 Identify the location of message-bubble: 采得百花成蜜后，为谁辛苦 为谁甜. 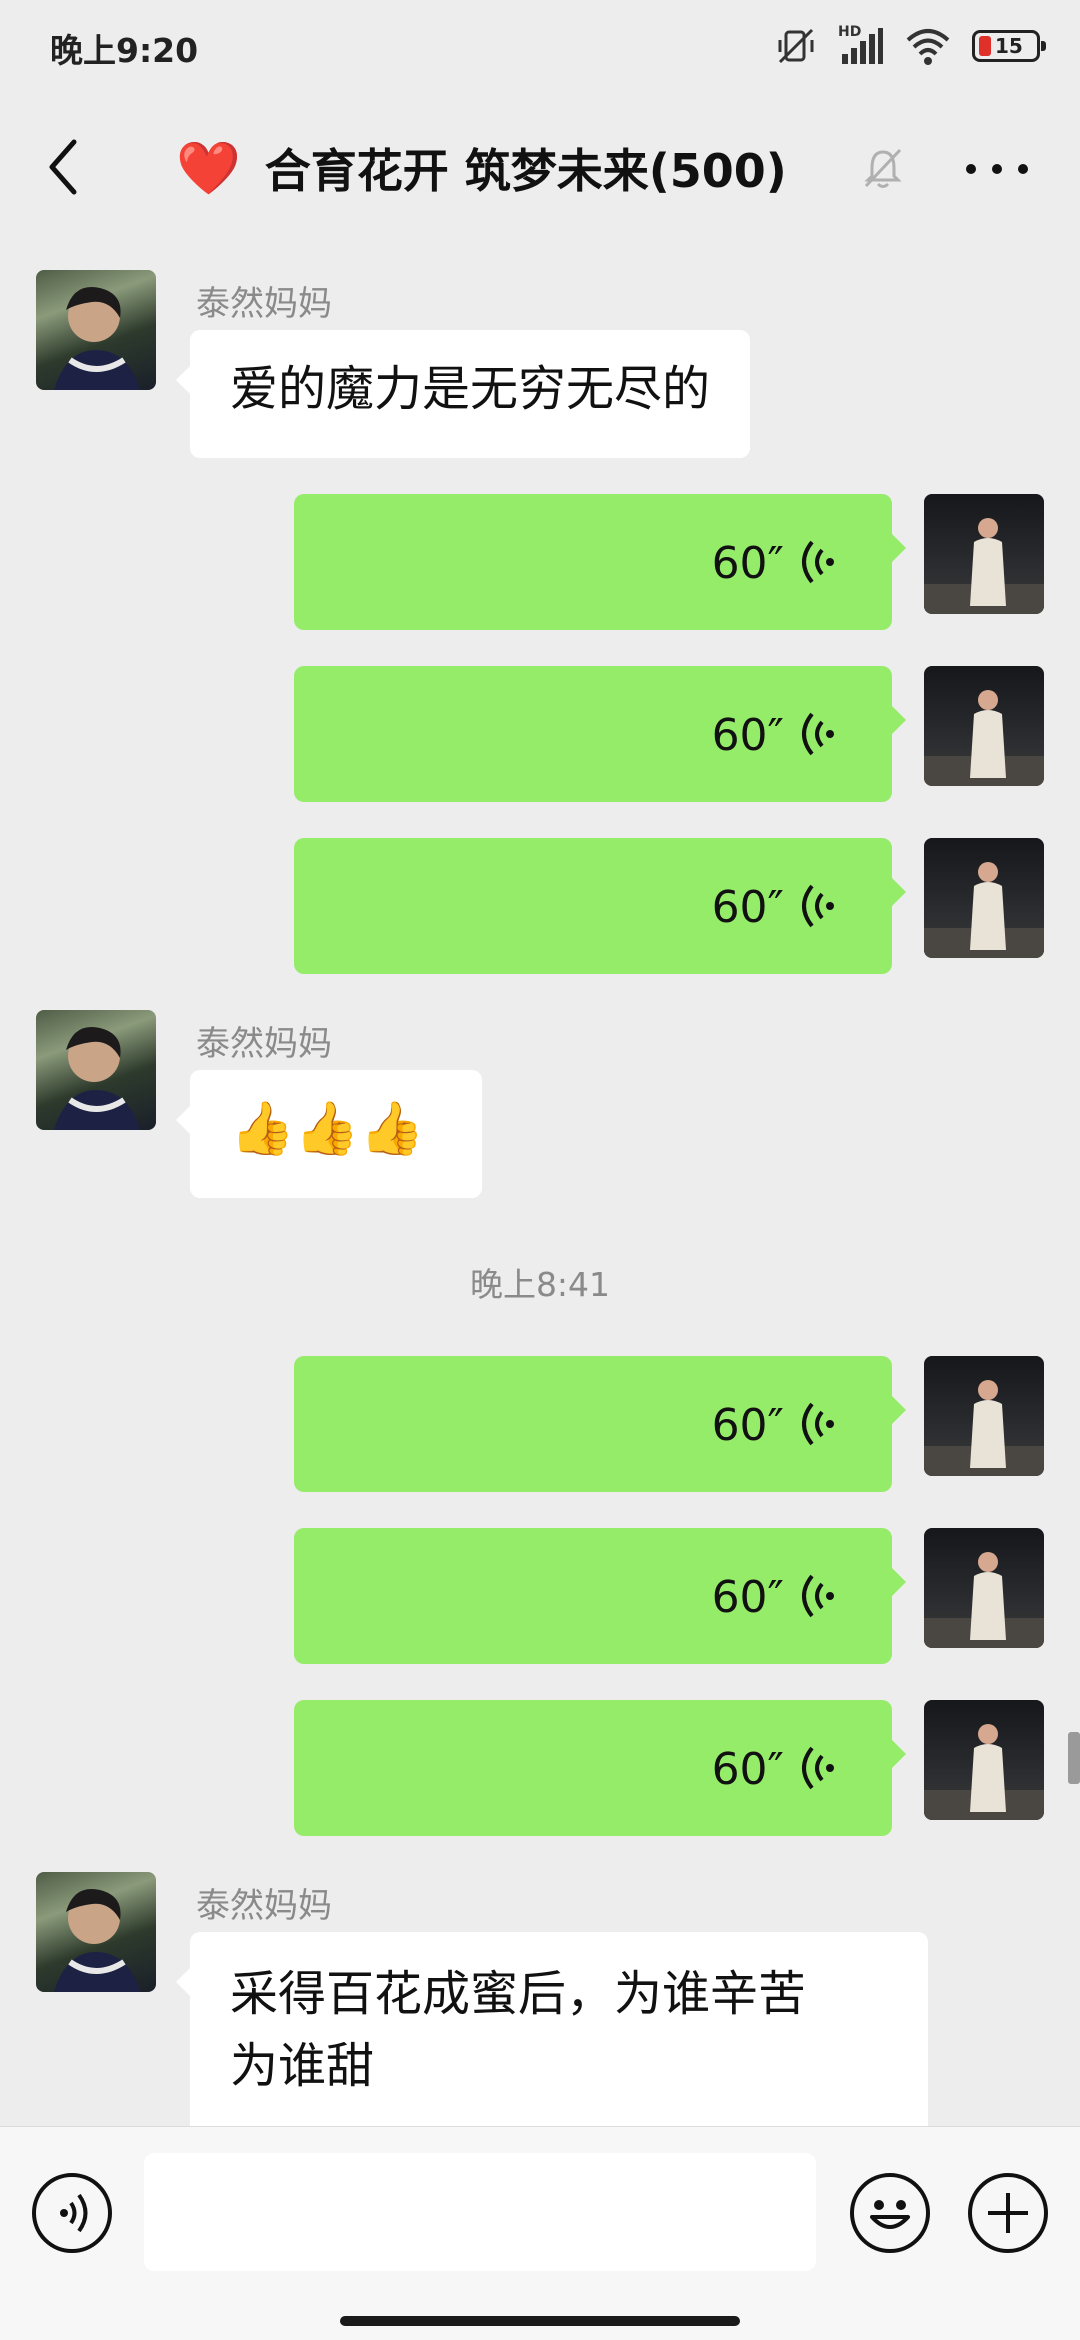
(552, 2029).